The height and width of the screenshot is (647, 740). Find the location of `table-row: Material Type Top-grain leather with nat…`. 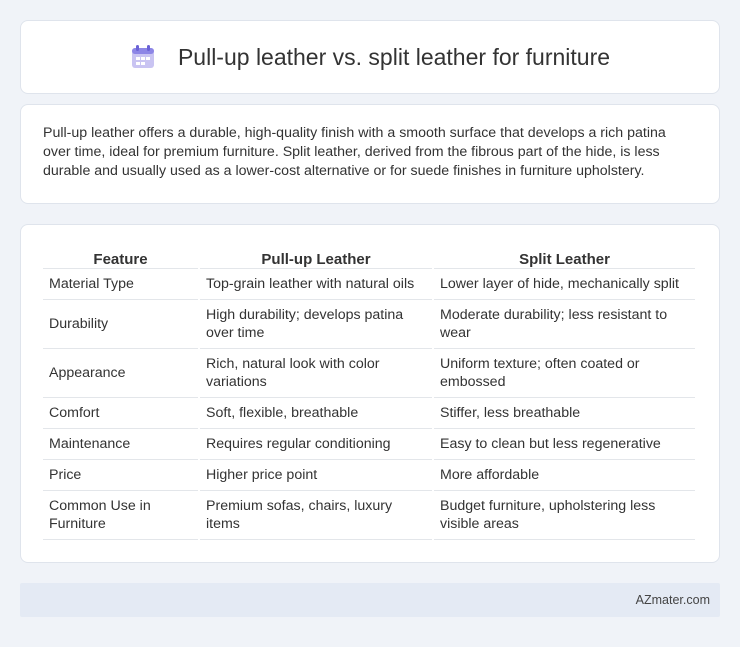

table-row: Material Type Top-grain leather with nat… is located at coordinates (369, 284).